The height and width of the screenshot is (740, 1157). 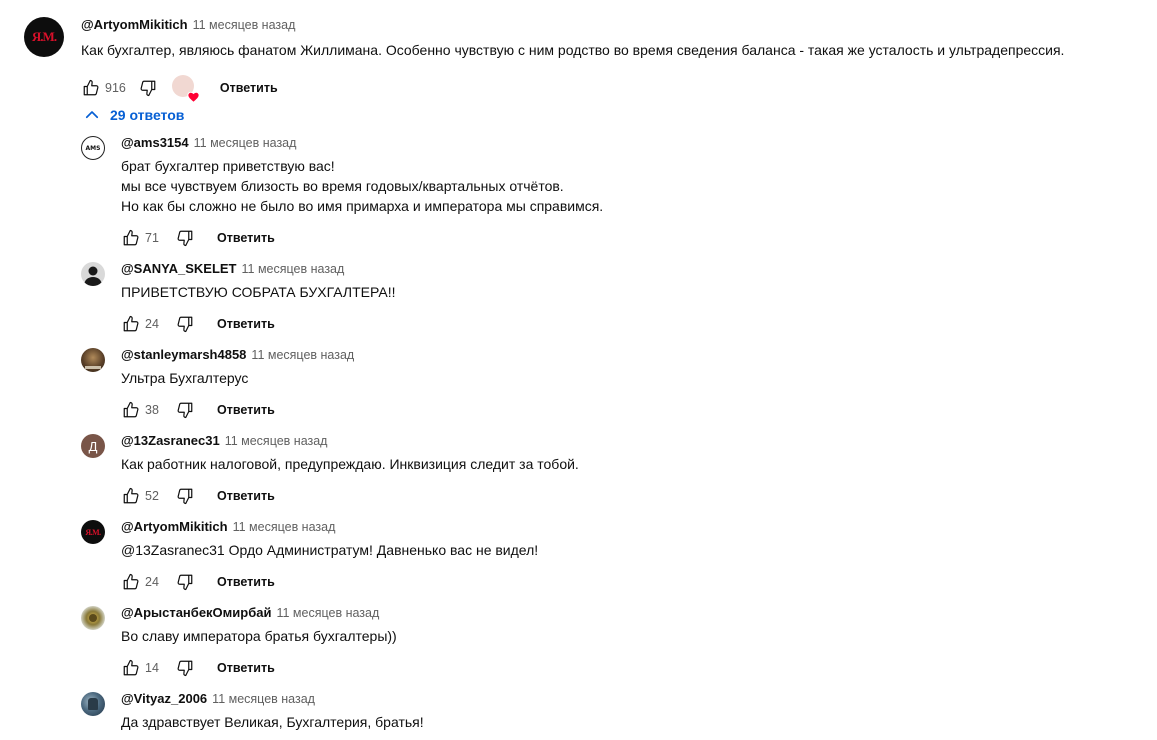 What do you see at coordinates (183, 354) in the screenshot?
I see `reply-author: @stanleymarsh4858` at bounding box center [183, 354].